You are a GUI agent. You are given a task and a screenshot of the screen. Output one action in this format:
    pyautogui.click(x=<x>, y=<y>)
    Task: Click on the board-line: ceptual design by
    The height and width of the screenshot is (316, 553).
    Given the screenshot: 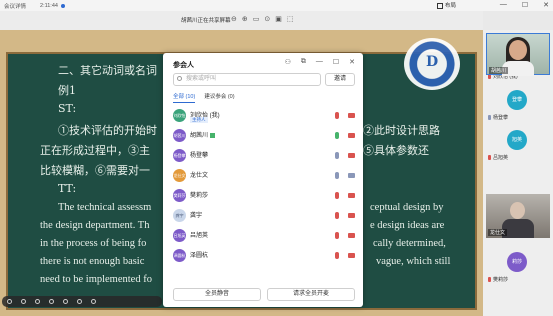 What is the action you would take?
    pyautogui.click(x=407, y=207)
    